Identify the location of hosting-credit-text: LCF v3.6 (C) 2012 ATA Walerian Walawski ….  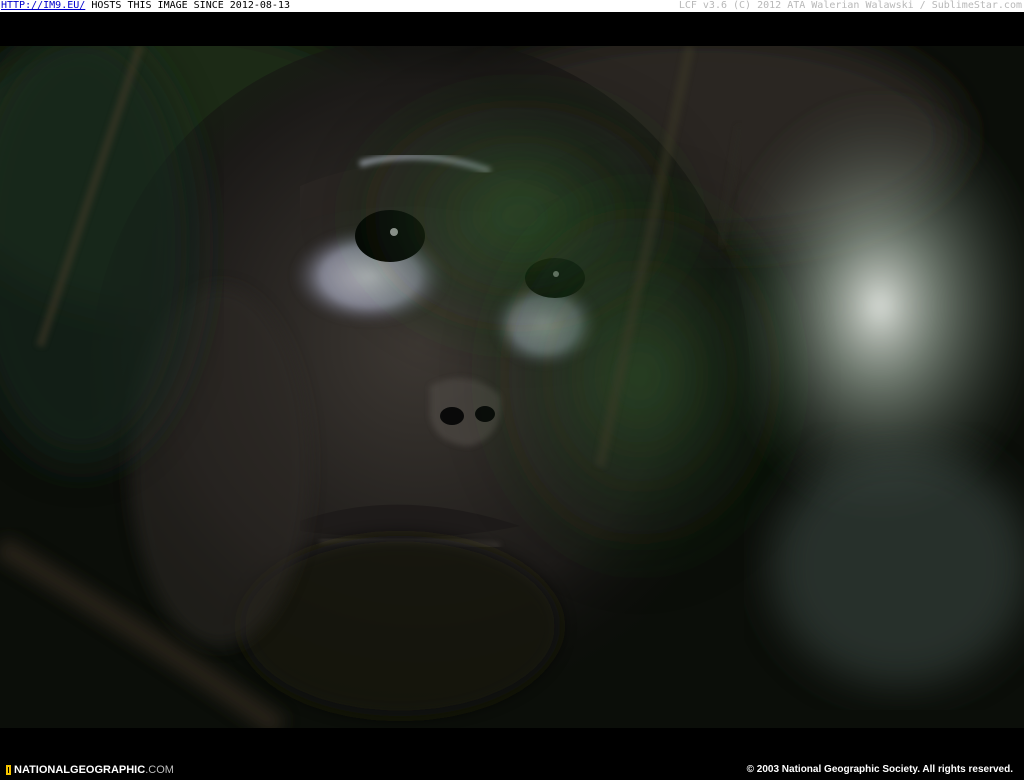
(850, 5).